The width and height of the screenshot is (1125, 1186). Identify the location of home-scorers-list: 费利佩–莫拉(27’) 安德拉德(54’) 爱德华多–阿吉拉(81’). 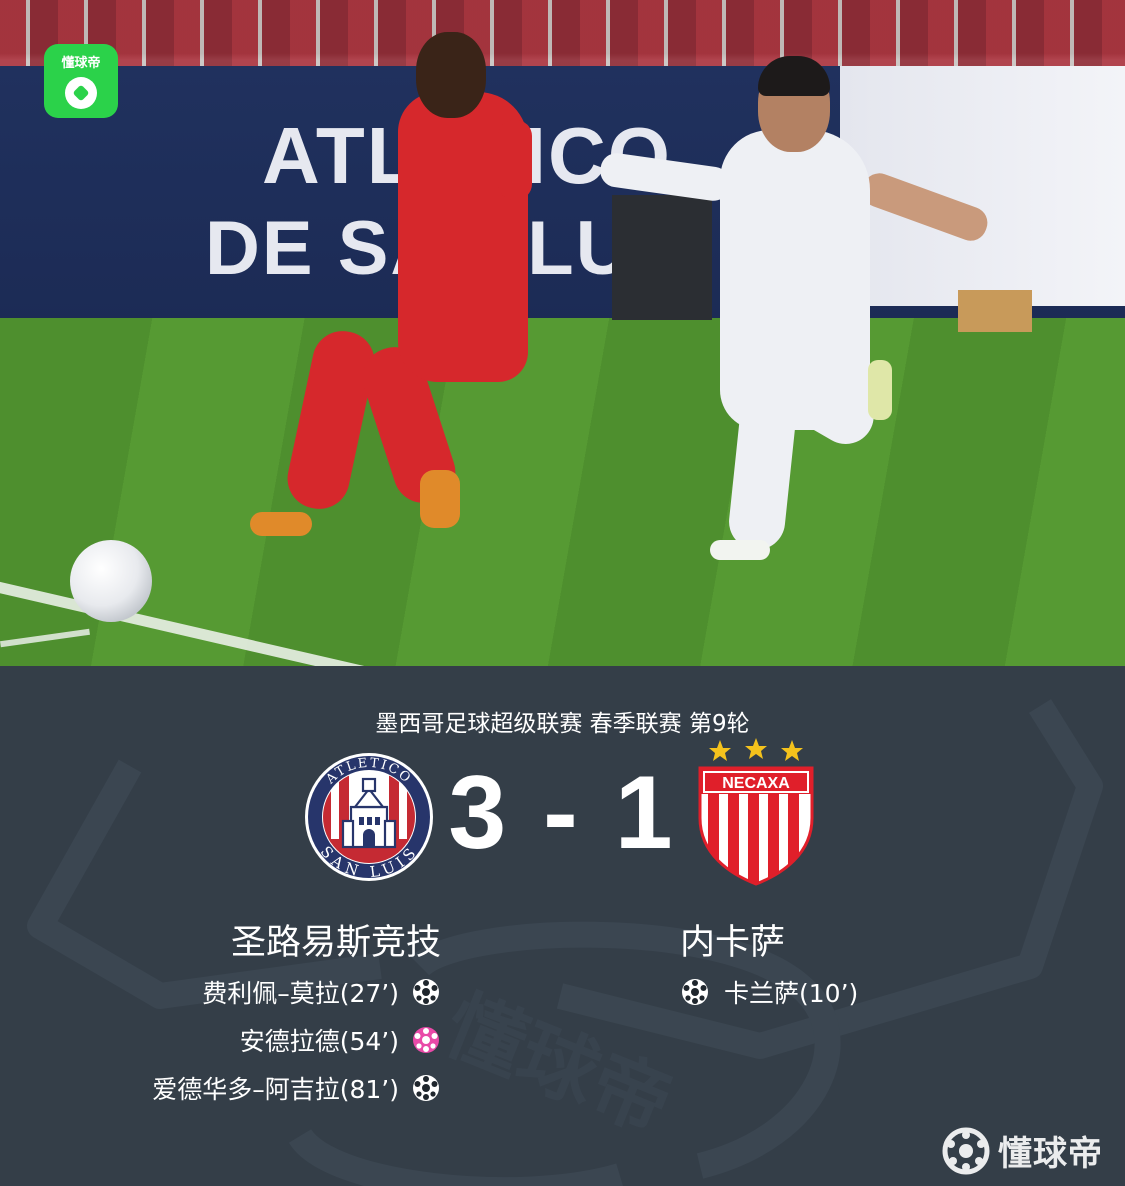
(296, 1040).